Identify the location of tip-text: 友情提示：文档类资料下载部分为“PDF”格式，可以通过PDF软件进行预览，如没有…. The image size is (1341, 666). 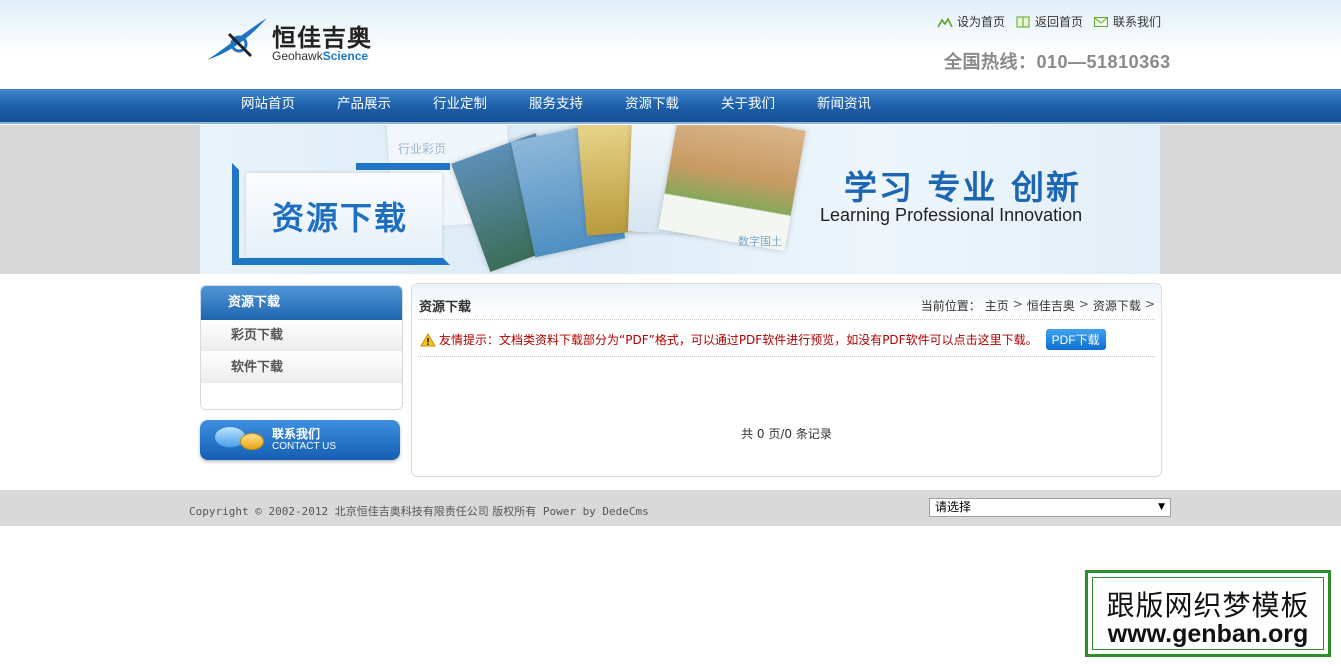
(738, 340).